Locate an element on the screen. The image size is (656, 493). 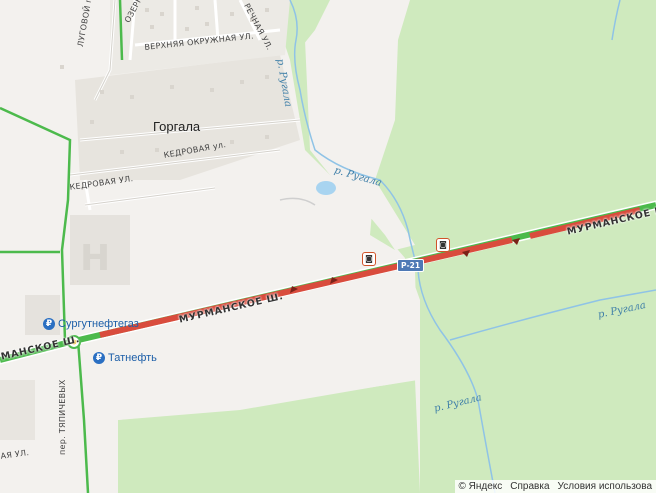
poi-label: Сургутнефтегаз is located at coordinates (98, 324).